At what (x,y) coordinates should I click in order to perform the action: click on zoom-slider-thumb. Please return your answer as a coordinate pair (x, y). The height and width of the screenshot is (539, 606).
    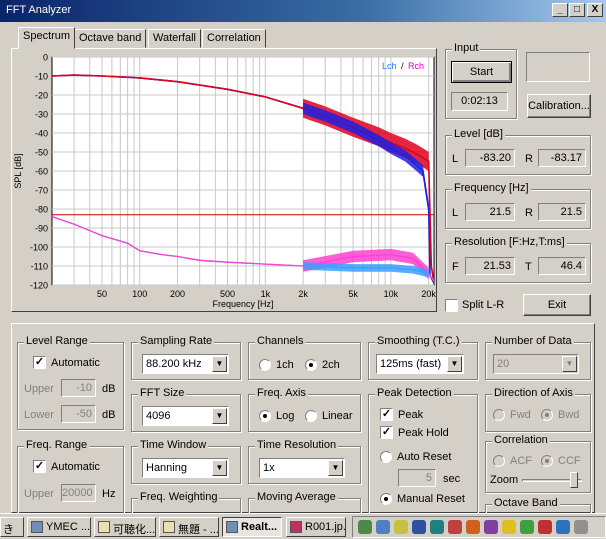
    Looking at the image, I should click on (574, 480).